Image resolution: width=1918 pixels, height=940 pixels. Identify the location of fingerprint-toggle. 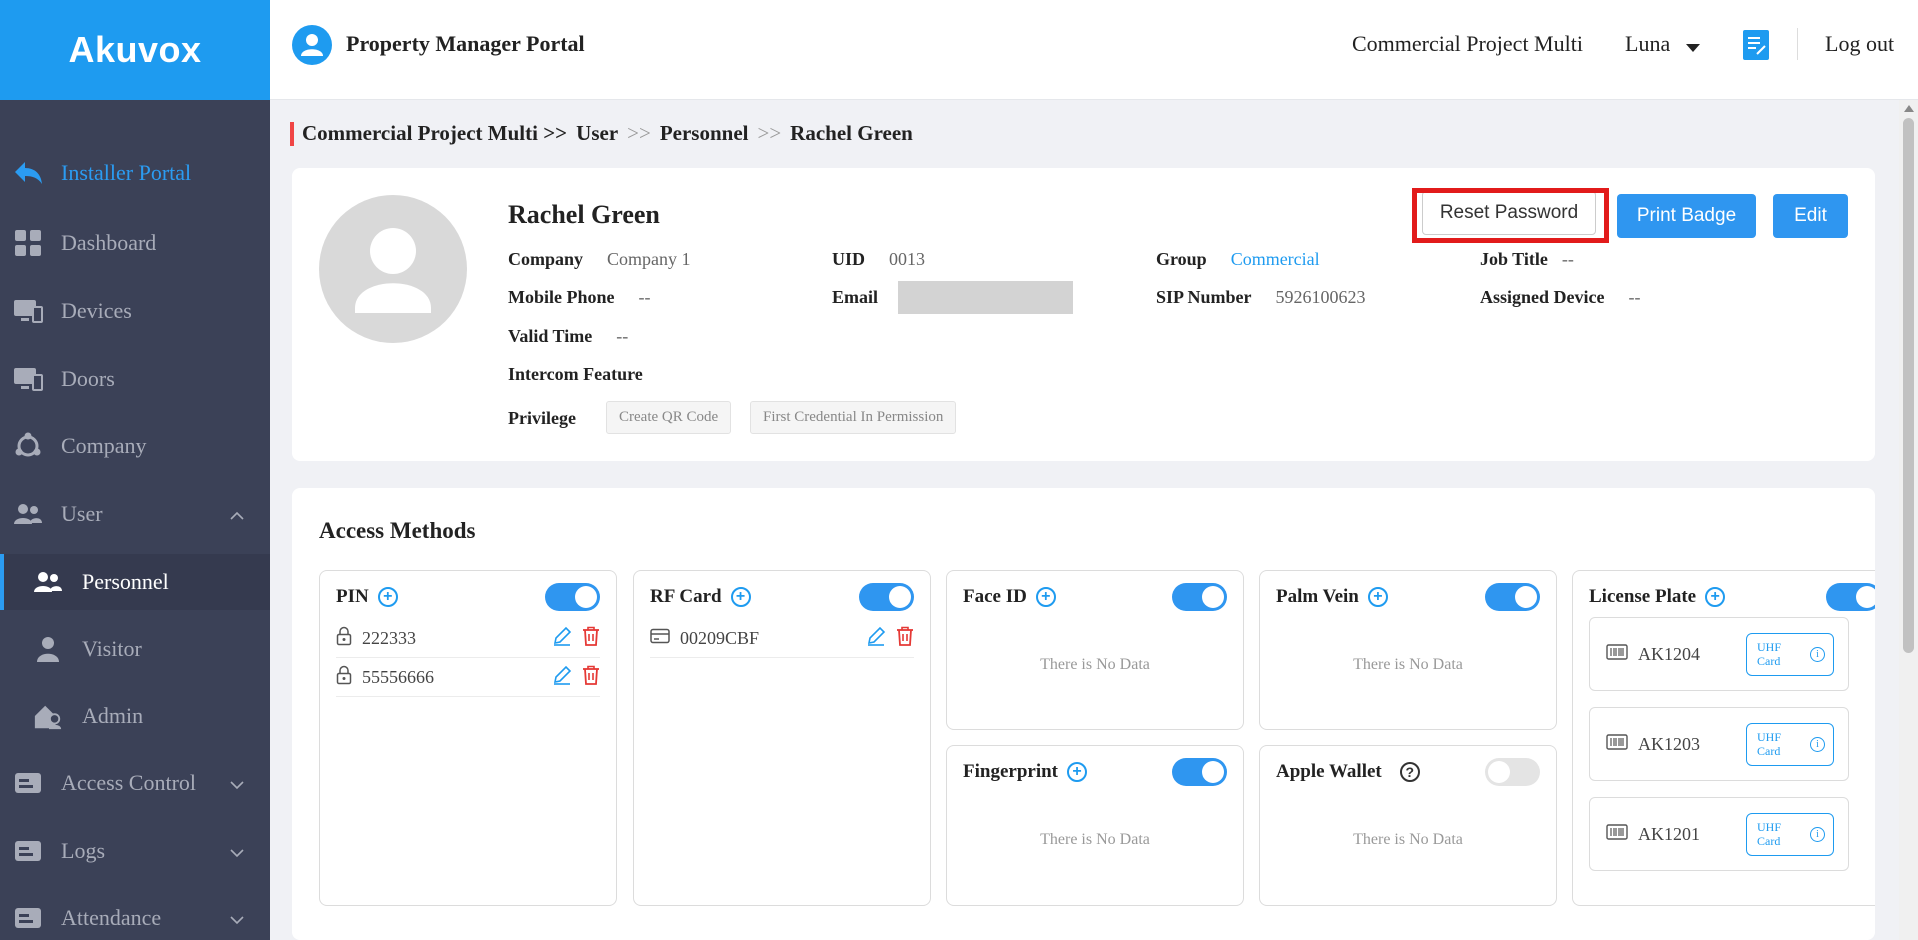
(1199, 772).